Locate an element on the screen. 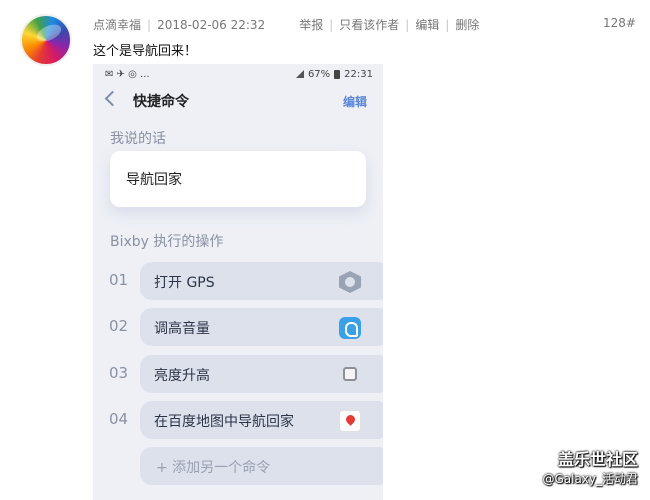 This screenshot has height=500, width=650. command-number: 04 is located at coordinates (119, 419).